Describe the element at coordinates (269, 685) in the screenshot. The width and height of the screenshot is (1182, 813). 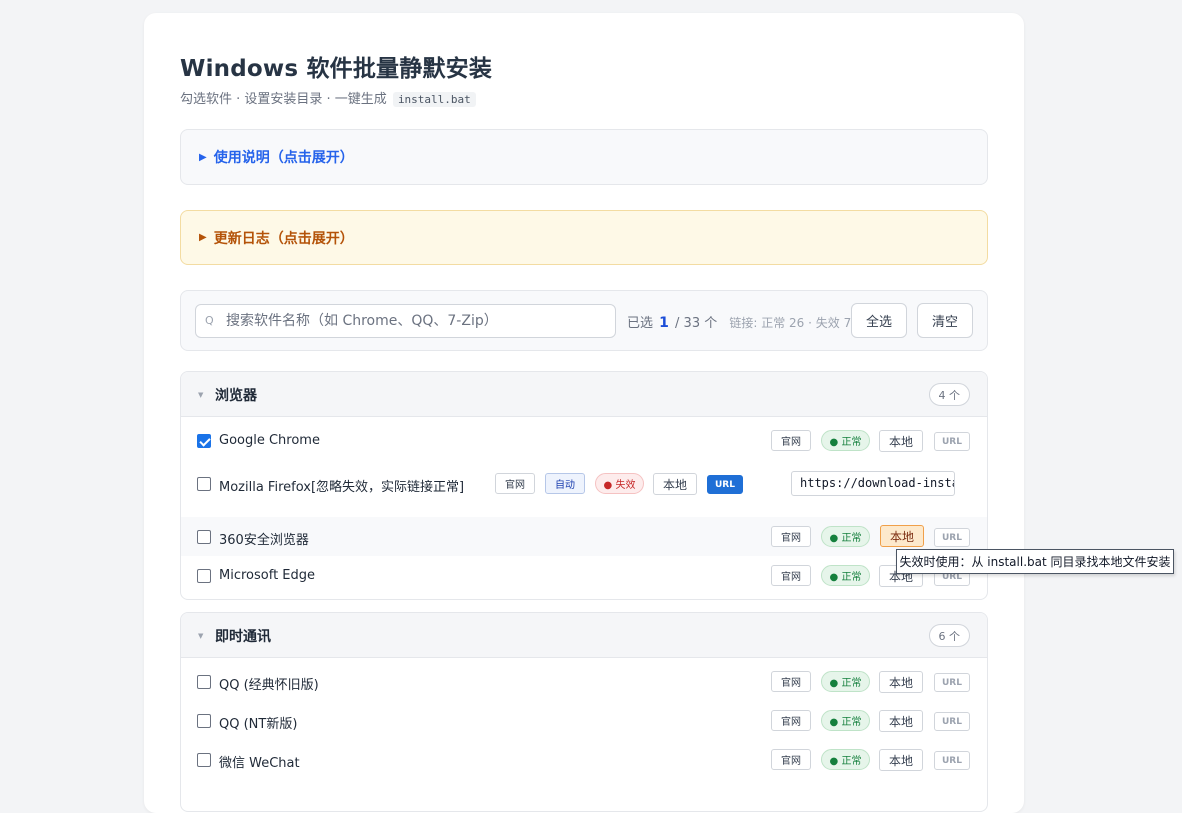
I see `software-name: QQ (经典怀旧版)` at that location.